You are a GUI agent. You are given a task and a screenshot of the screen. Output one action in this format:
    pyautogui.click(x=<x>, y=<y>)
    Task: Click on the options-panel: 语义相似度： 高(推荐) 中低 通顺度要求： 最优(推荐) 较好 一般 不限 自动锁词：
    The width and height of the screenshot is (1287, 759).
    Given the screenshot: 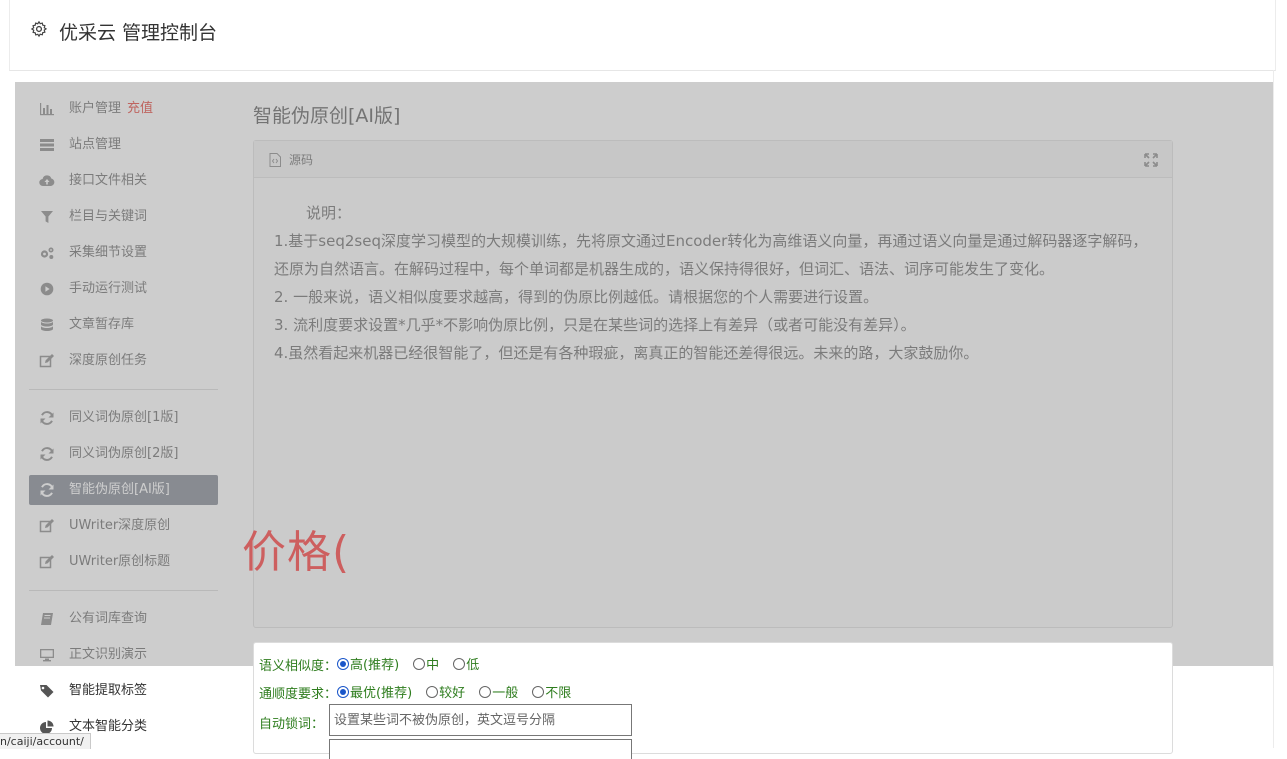 What is the action you would take?
    pyautogui.click(x=713, y=700)
    